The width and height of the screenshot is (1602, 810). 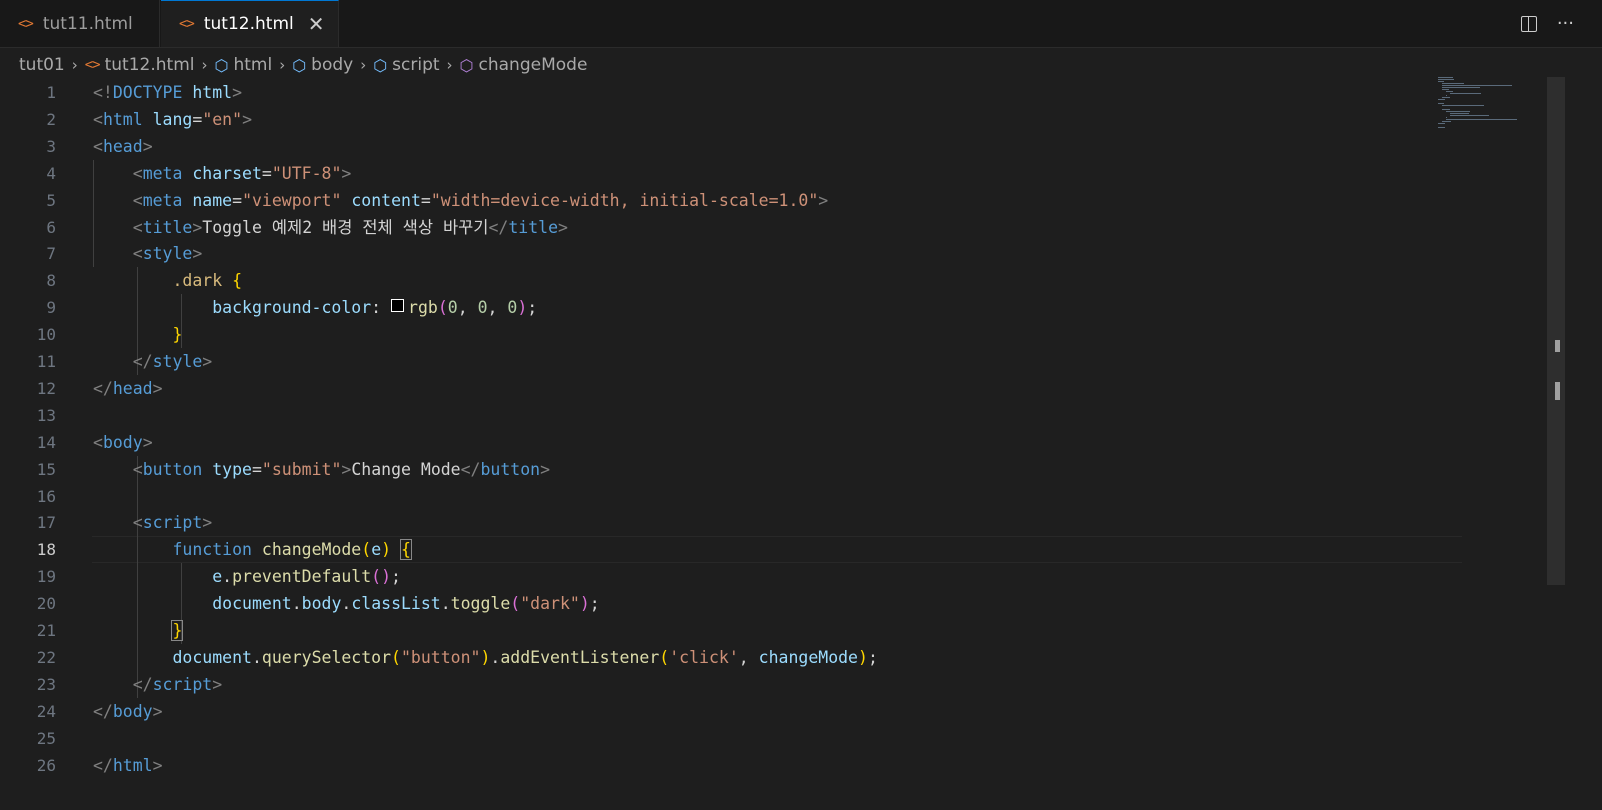 What do you see at coordinates (732, 173) in the screenshot?
I see `code-line: 4 <meta charset="UTF-8">` at bounding box center [732, 173].